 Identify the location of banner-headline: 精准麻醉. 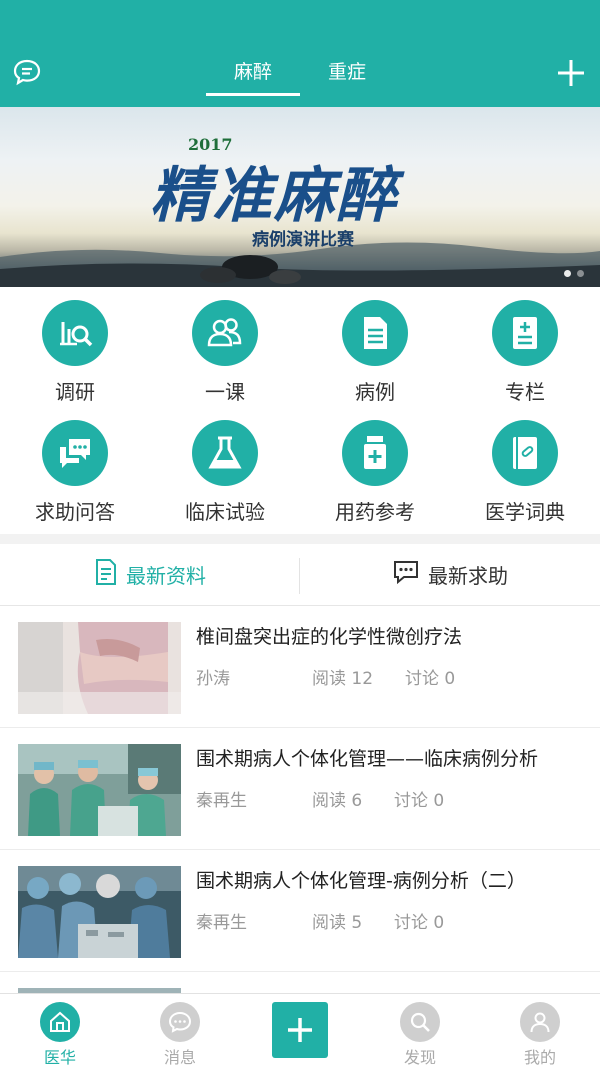
(274, 196).